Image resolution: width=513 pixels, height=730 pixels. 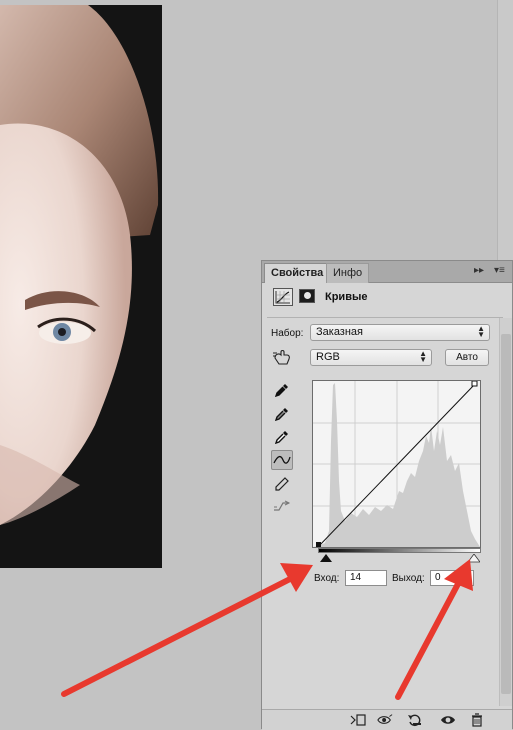 I want to click on arrow-to-white-slider, so click(x=434, y=629).